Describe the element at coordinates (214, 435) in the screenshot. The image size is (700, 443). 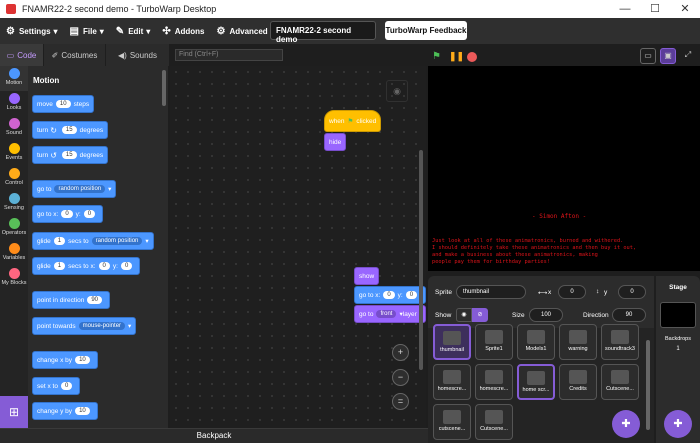
I see `backpack-bar: Backpack` at that location.